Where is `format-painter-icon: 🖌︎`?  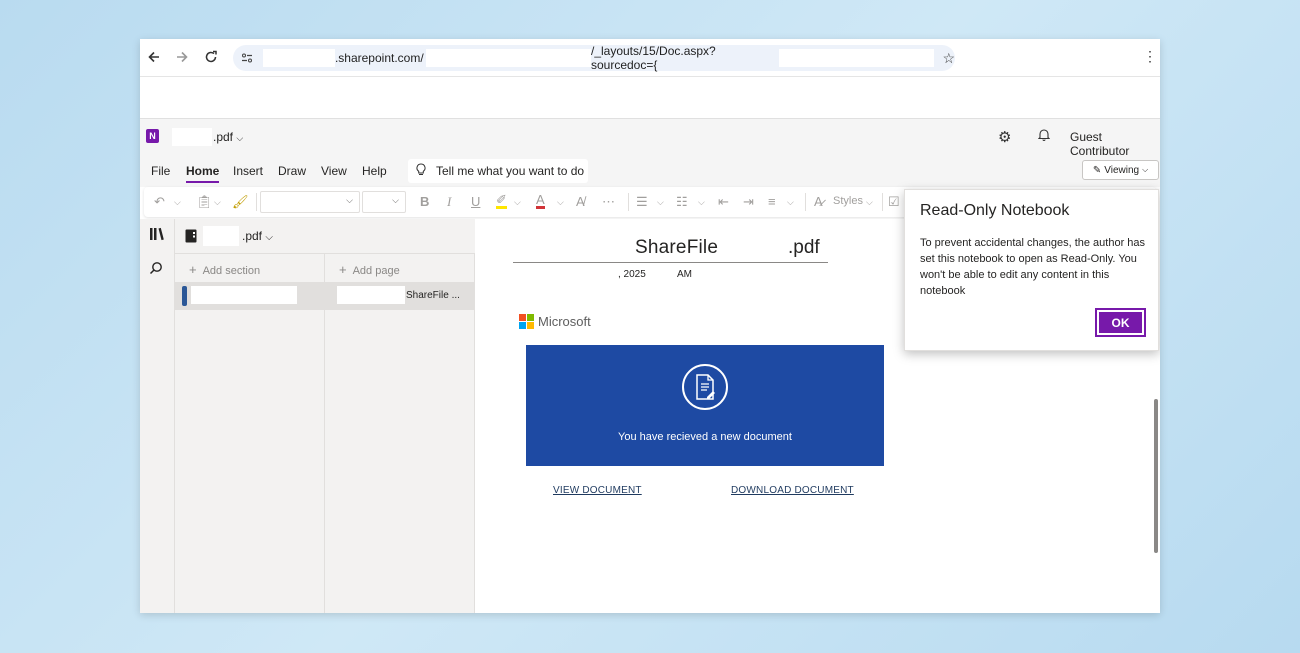 format-painter-icon: 🖌︎ is located at coordinates (240, 202).